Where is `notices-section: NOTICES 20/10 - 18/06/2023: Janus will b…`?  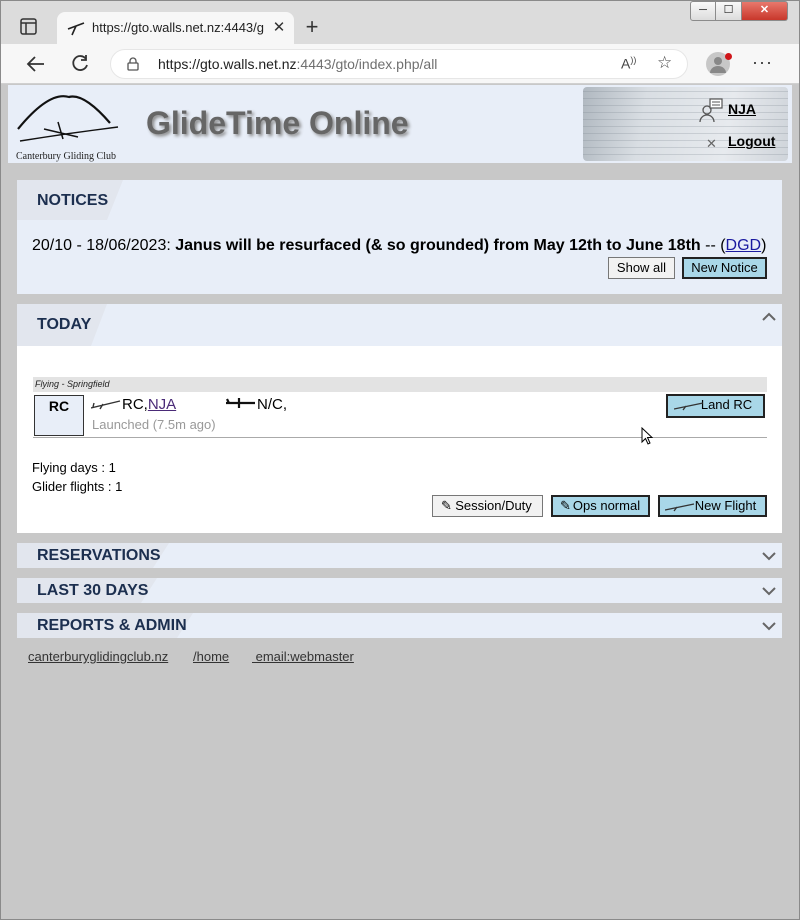 notices-section: NOTICES 20/10 - 18/06/2023: Janus will b… is located at coordinates (399, 237).